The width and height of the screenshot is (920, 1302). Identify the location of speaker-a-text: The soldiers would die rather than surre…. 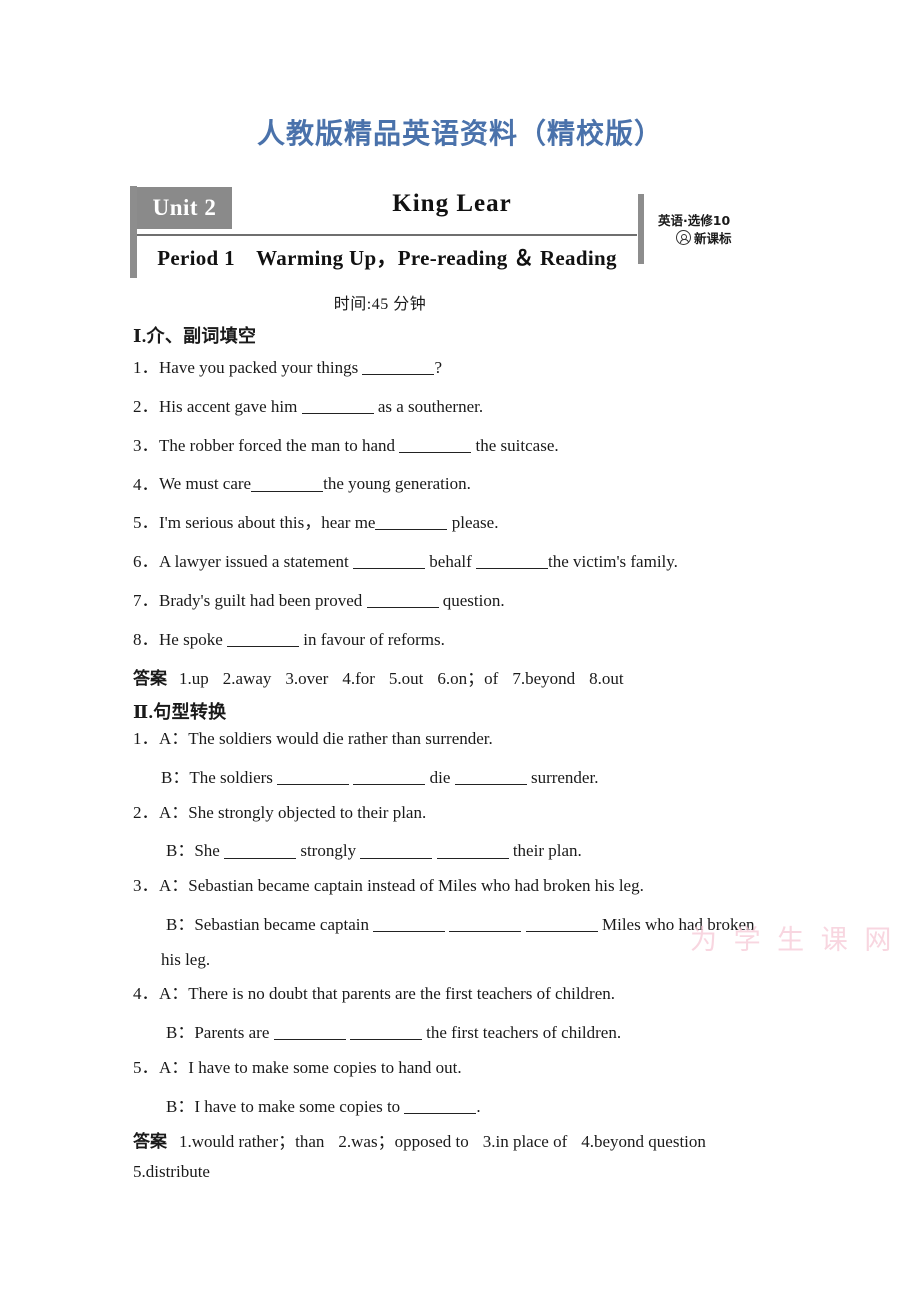
(340, 739).